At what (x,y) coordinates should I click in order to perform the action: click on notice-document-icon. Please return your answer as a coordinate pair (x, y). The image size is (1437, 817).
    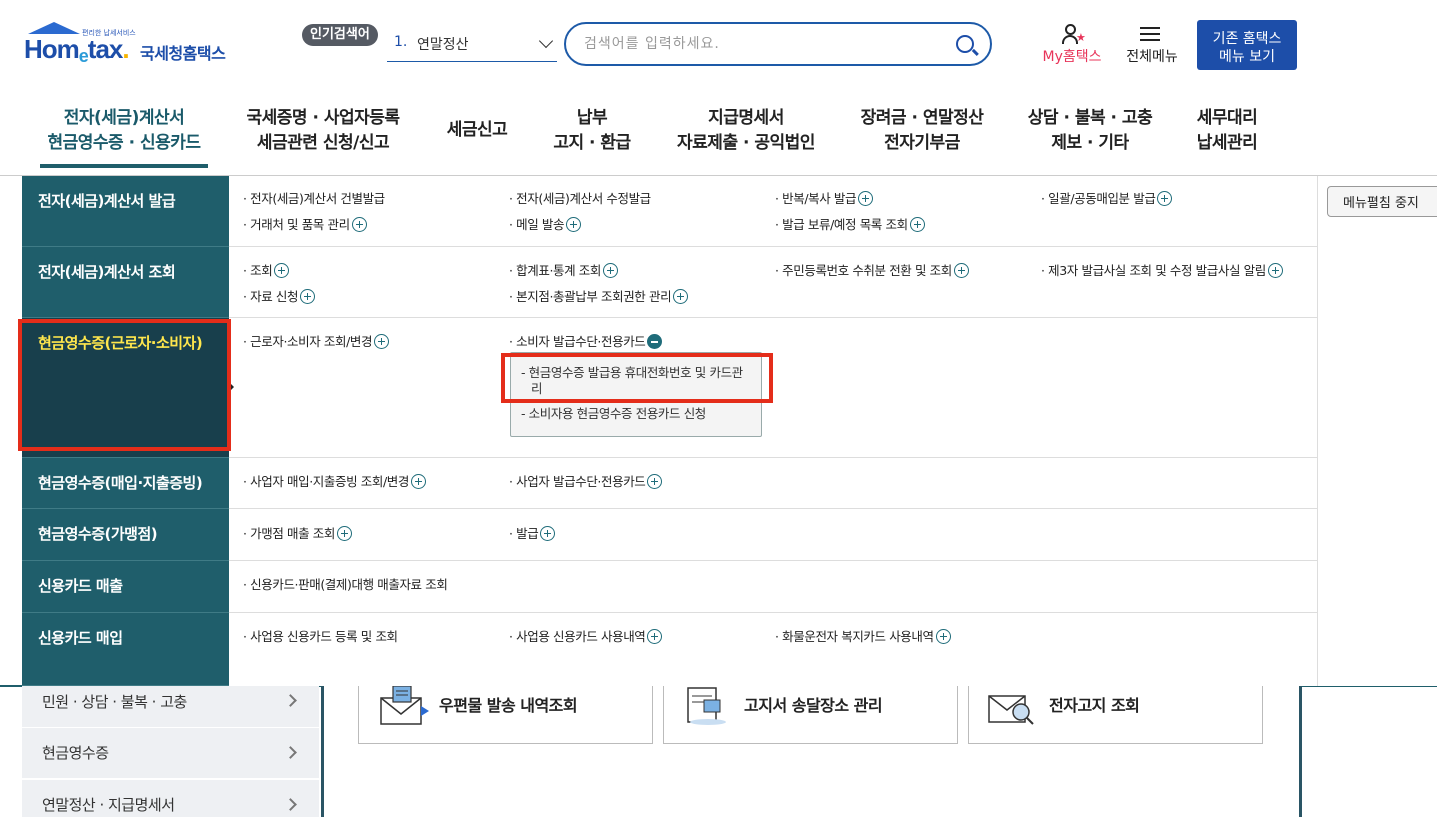
    Looking at the image, I should click on (706, 706).